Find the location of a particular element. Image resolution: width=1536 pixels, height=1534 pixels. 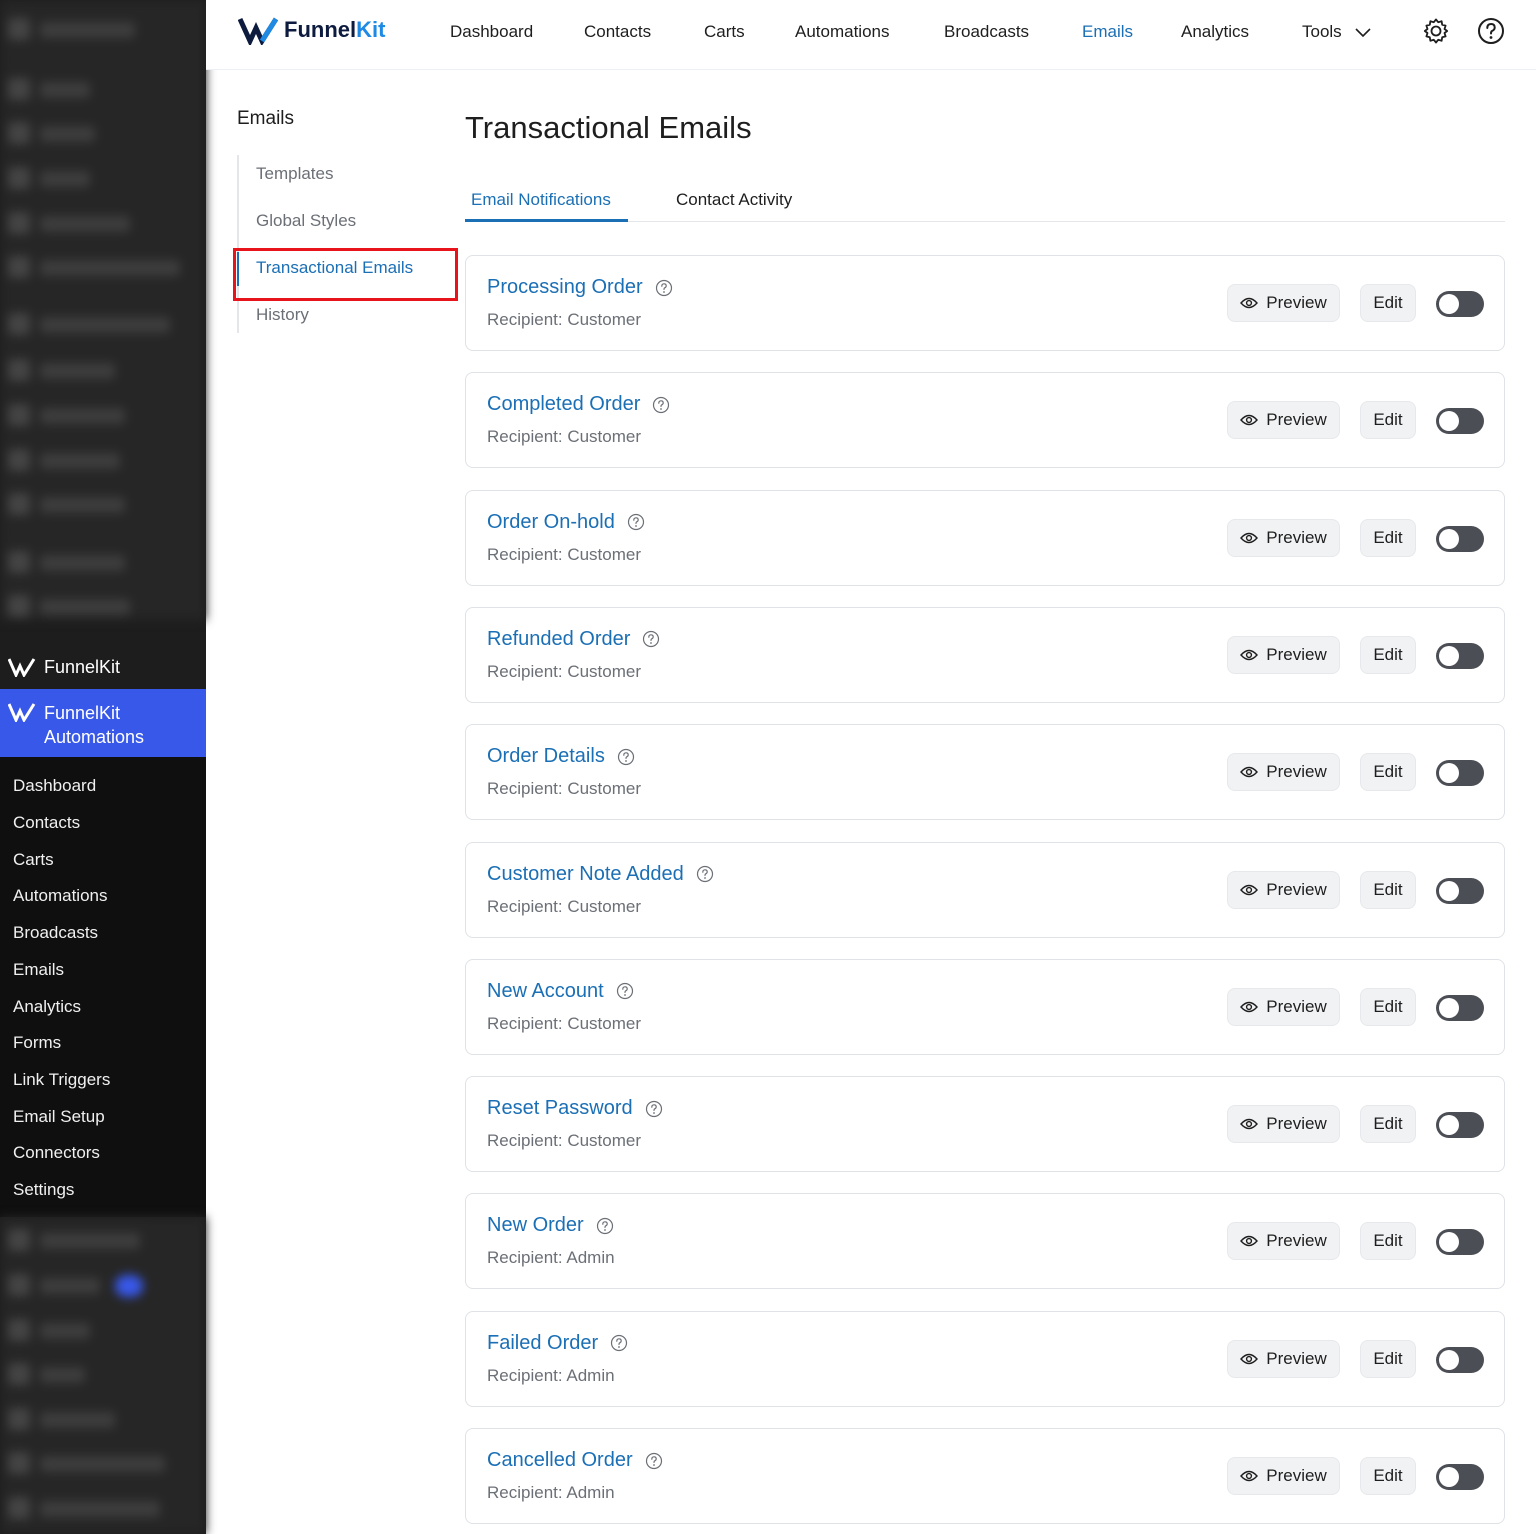

wp-menu-funnelkit-automations: FunnelKit Automations is located at coordinates (103, 723).